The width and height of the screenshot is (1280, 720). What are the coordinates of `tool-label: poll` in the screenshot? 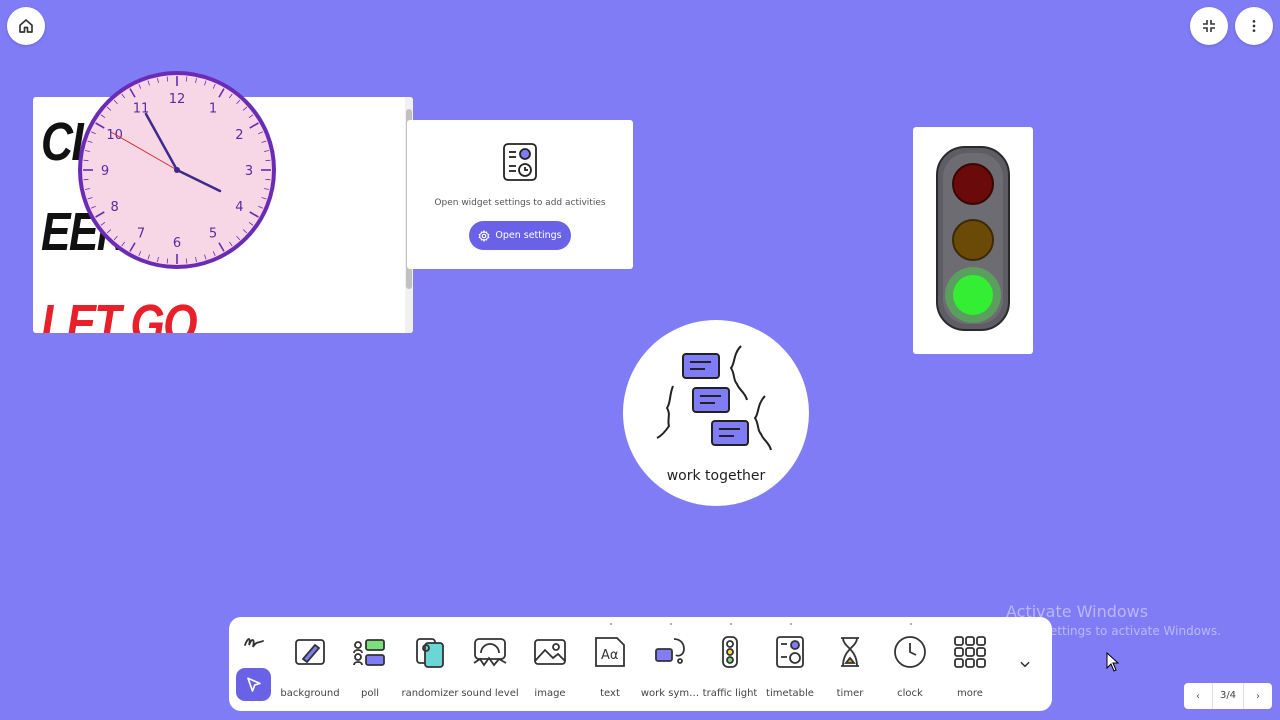 It's located at (370, 693).